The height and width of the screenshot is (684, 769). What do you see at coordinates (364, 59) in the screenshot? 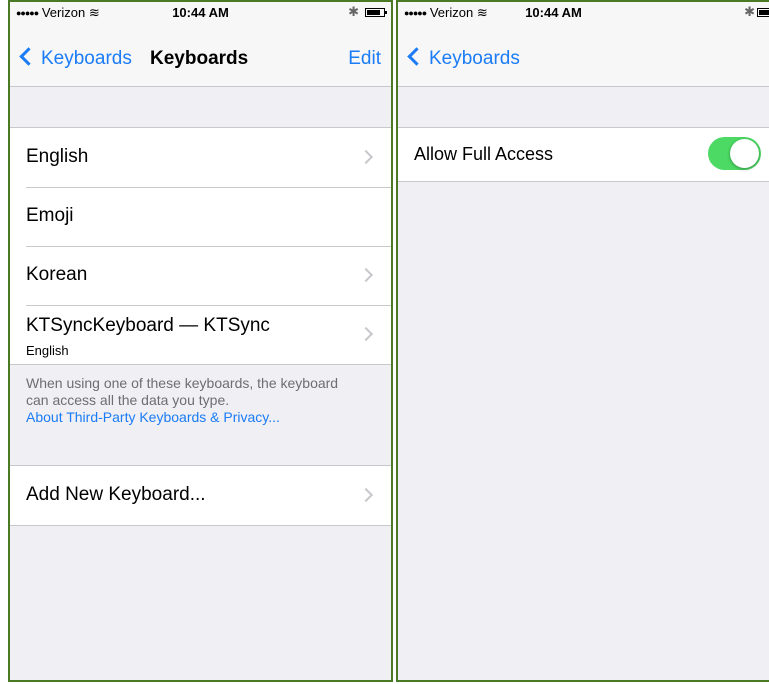
I see `edit-button: Edit` at bounding box center [364, 59].